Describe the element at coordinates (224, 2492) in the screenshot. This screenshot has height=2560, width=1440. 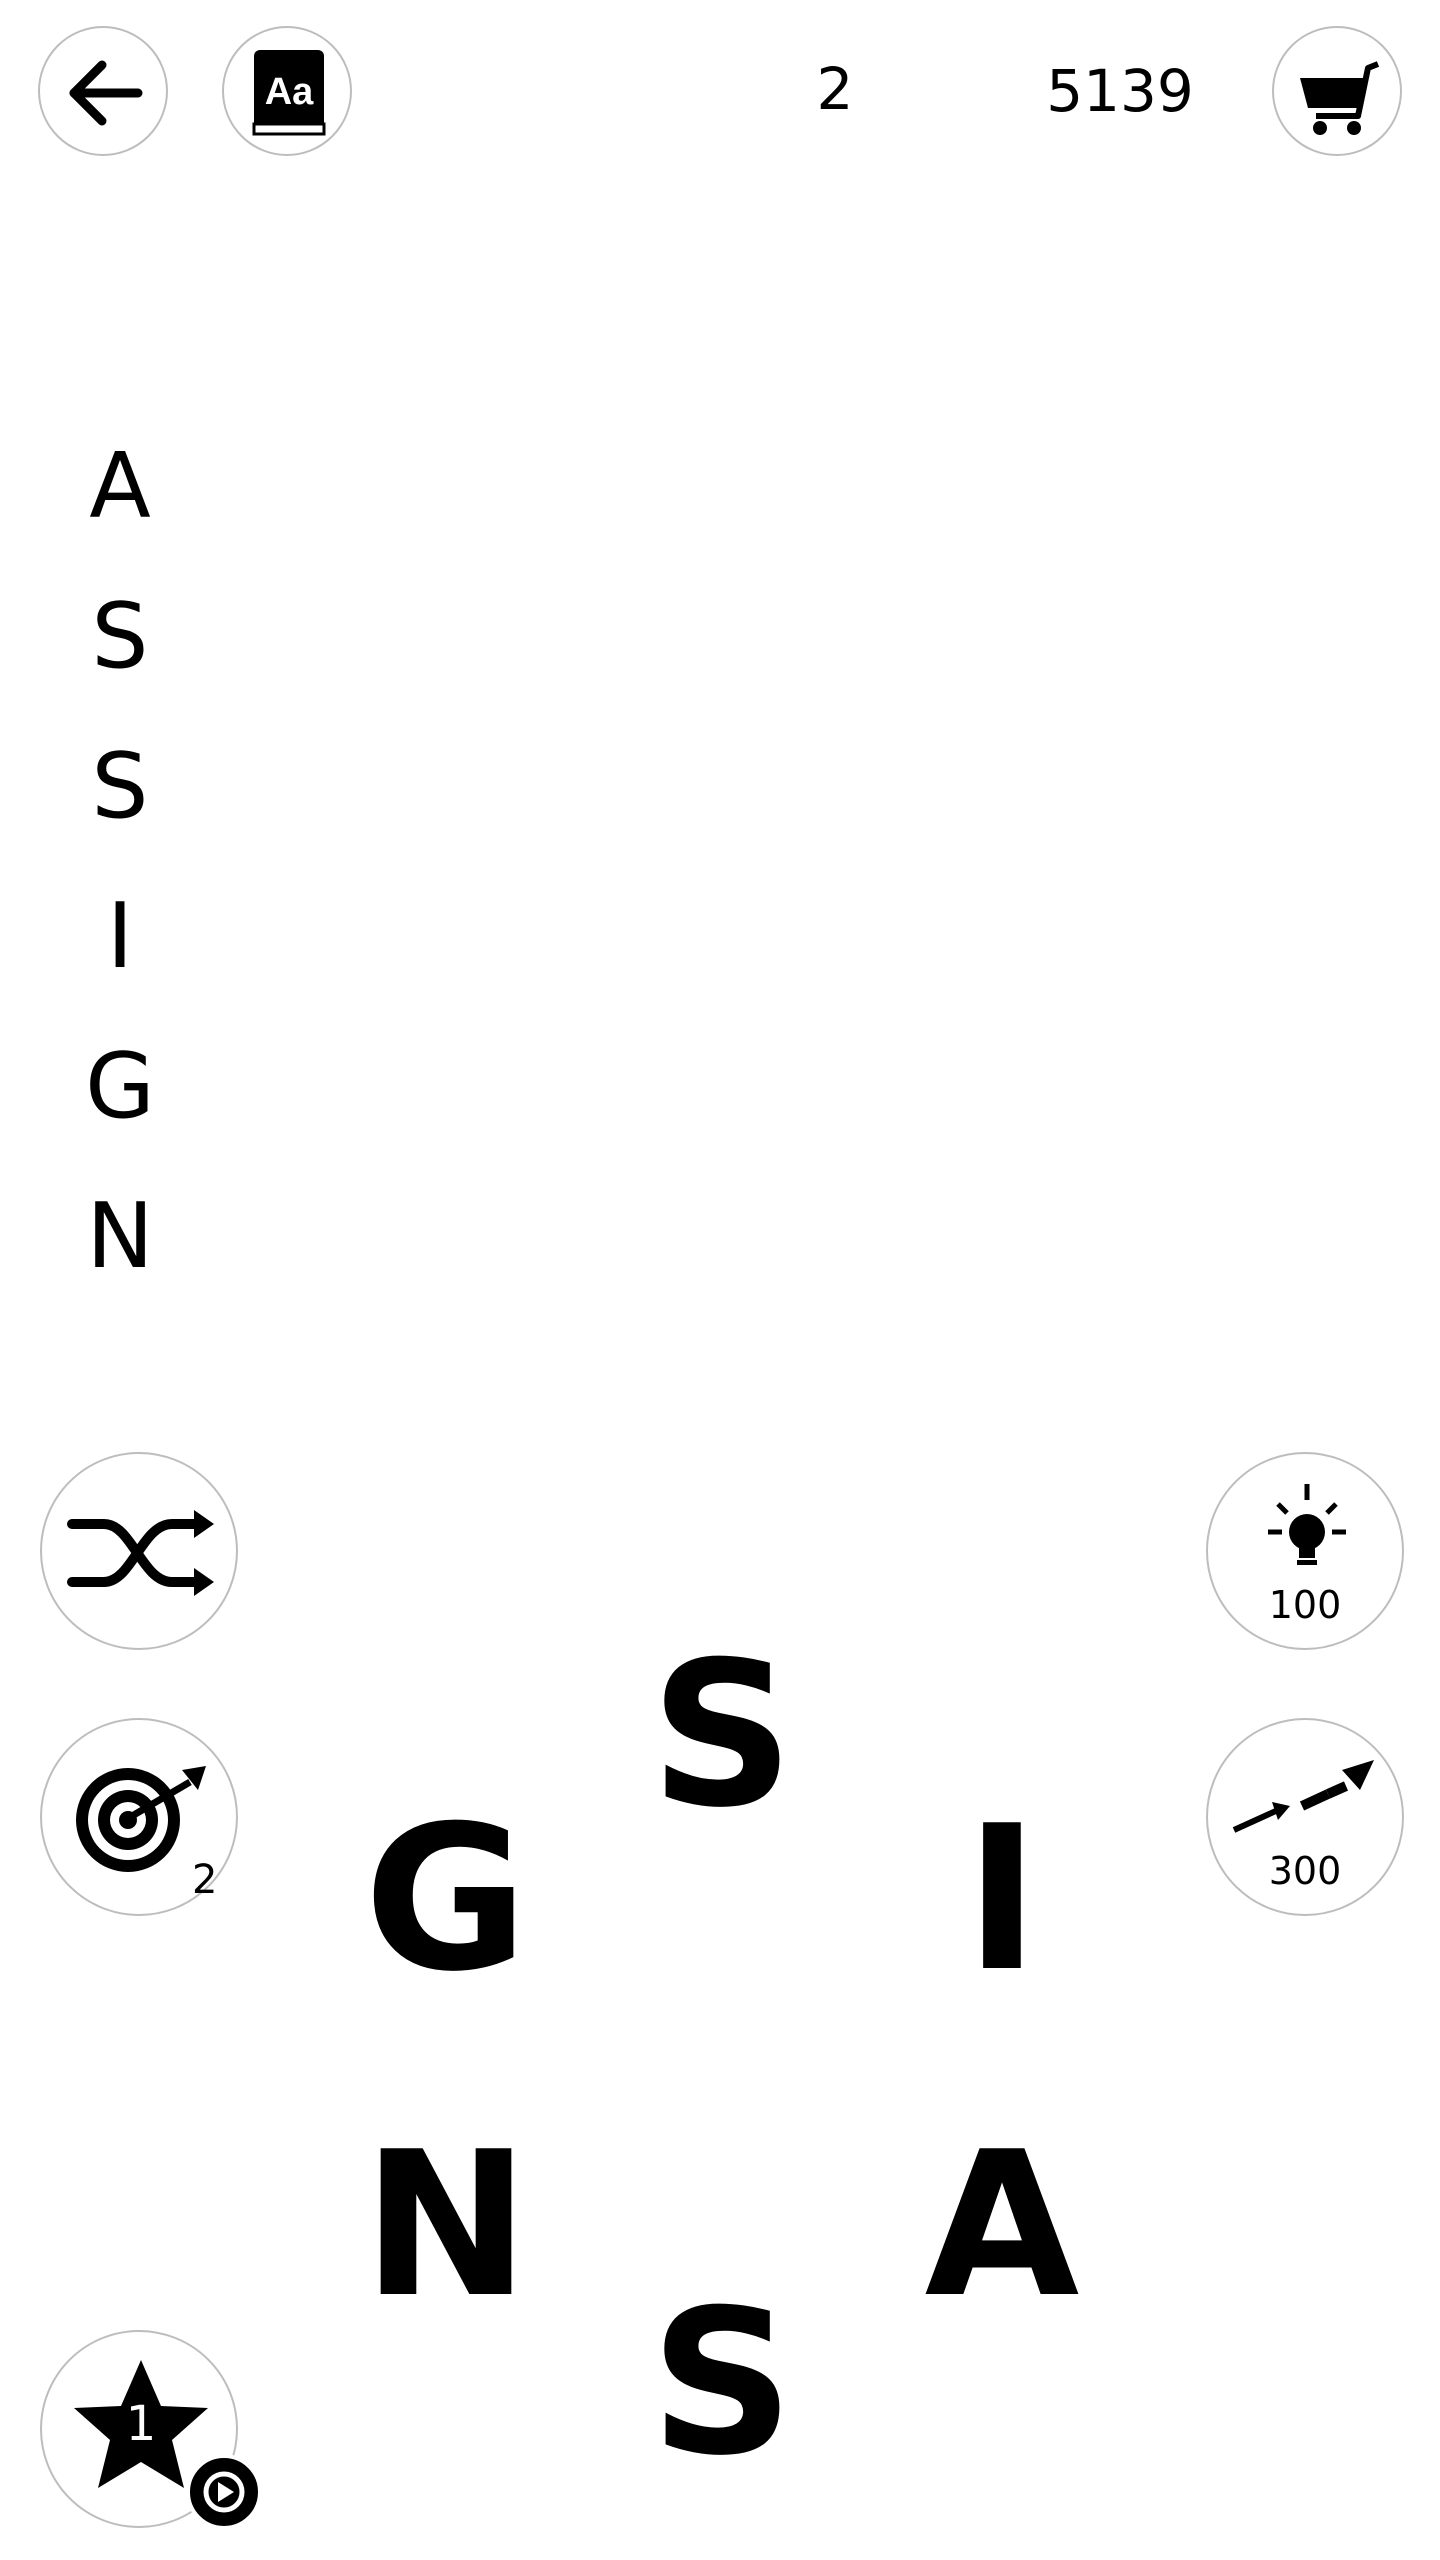
I see `video-ad-icon` at that location.